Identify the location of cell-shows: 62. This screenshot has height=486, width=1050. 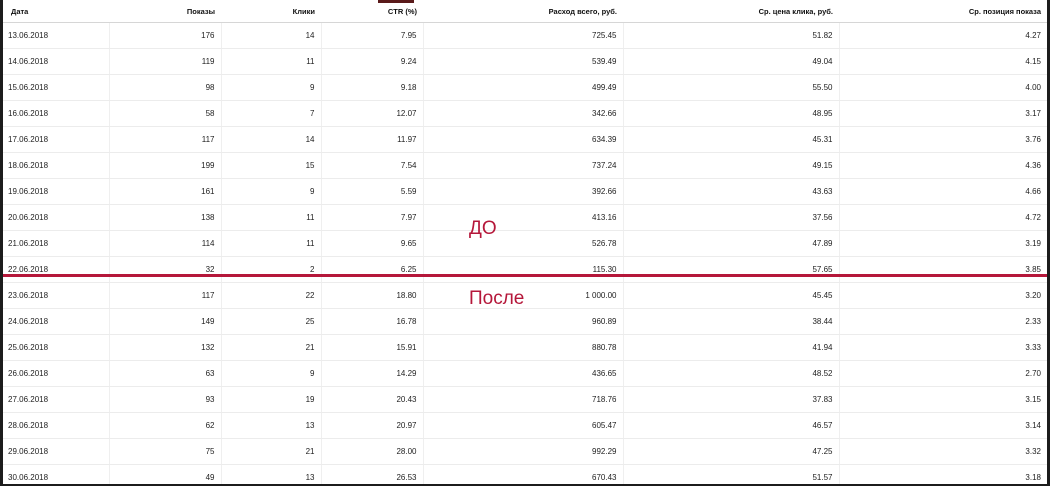
(164, 425).